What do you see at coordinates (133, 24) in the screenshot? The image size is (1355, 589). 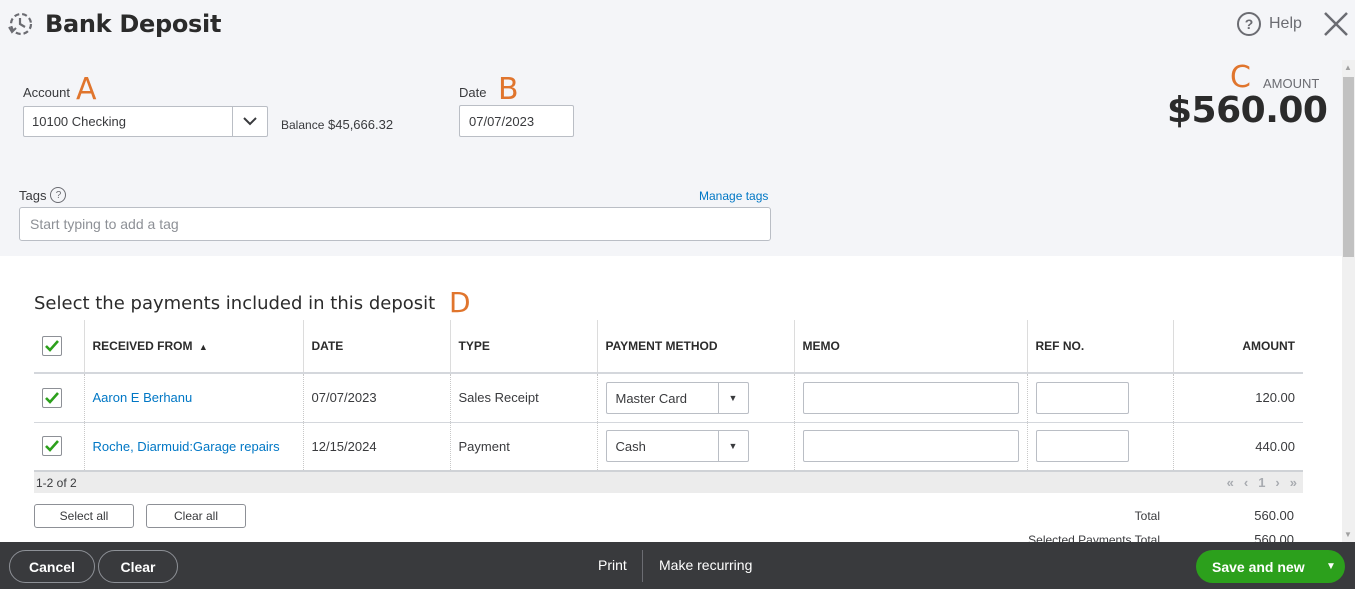 I see `page-title: Bank Deposit` at bounding box center [133, 24].